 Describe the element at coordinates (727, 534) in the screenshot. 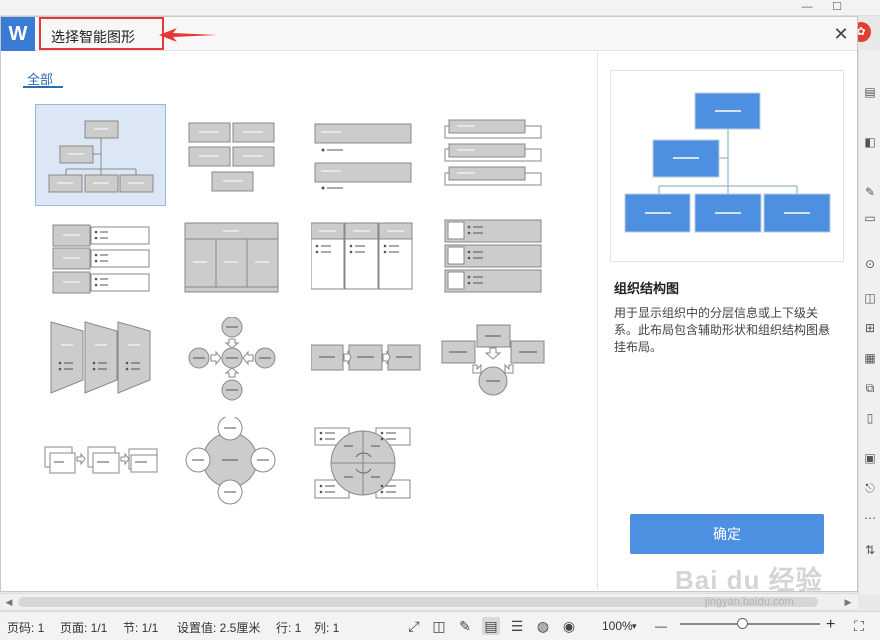

I see `ok-button: 确定` at that location.